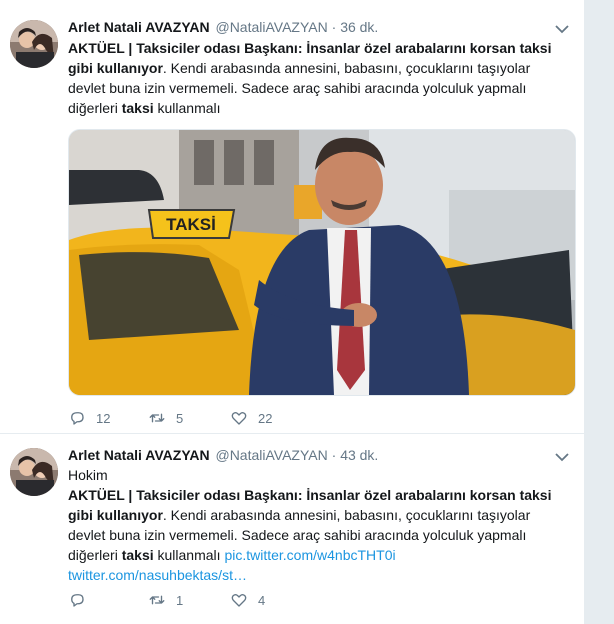 The width and height of the screenshot is (614, 624). What do you see at coordinates (165, 600) in the screenshot?
I see `retweet-button: 1` at bounding box center [165, 600].